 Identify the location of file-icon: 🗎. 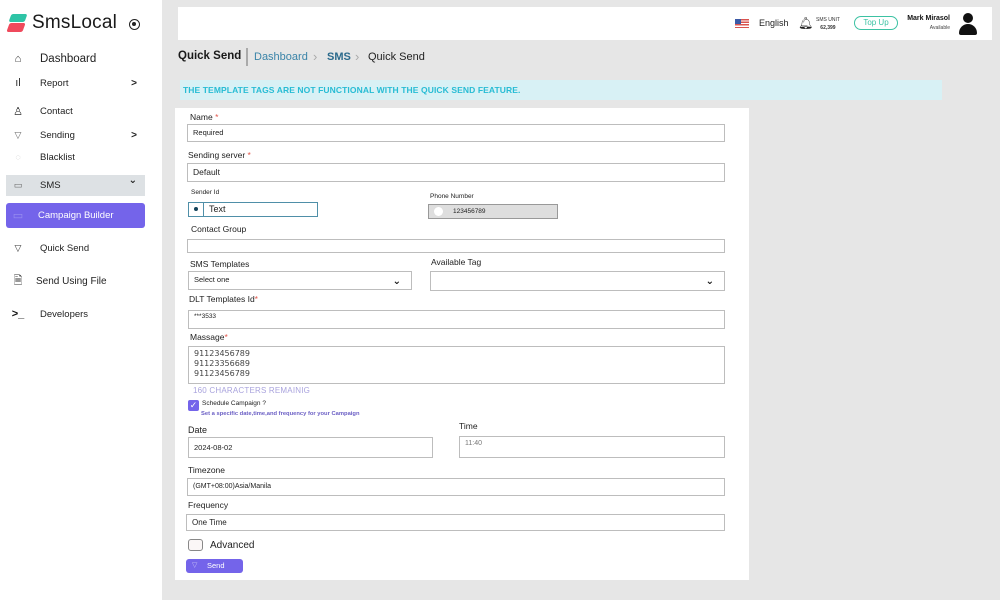
(18, 281).